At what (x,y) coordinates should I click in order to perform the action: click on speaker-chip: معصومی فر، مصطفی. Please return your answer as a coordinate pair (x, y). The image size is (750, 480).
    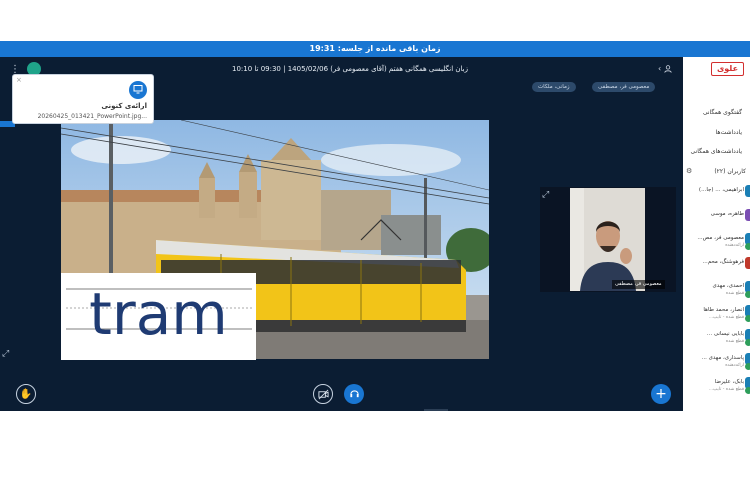
    Looking at the image, I should click on (624, 87).